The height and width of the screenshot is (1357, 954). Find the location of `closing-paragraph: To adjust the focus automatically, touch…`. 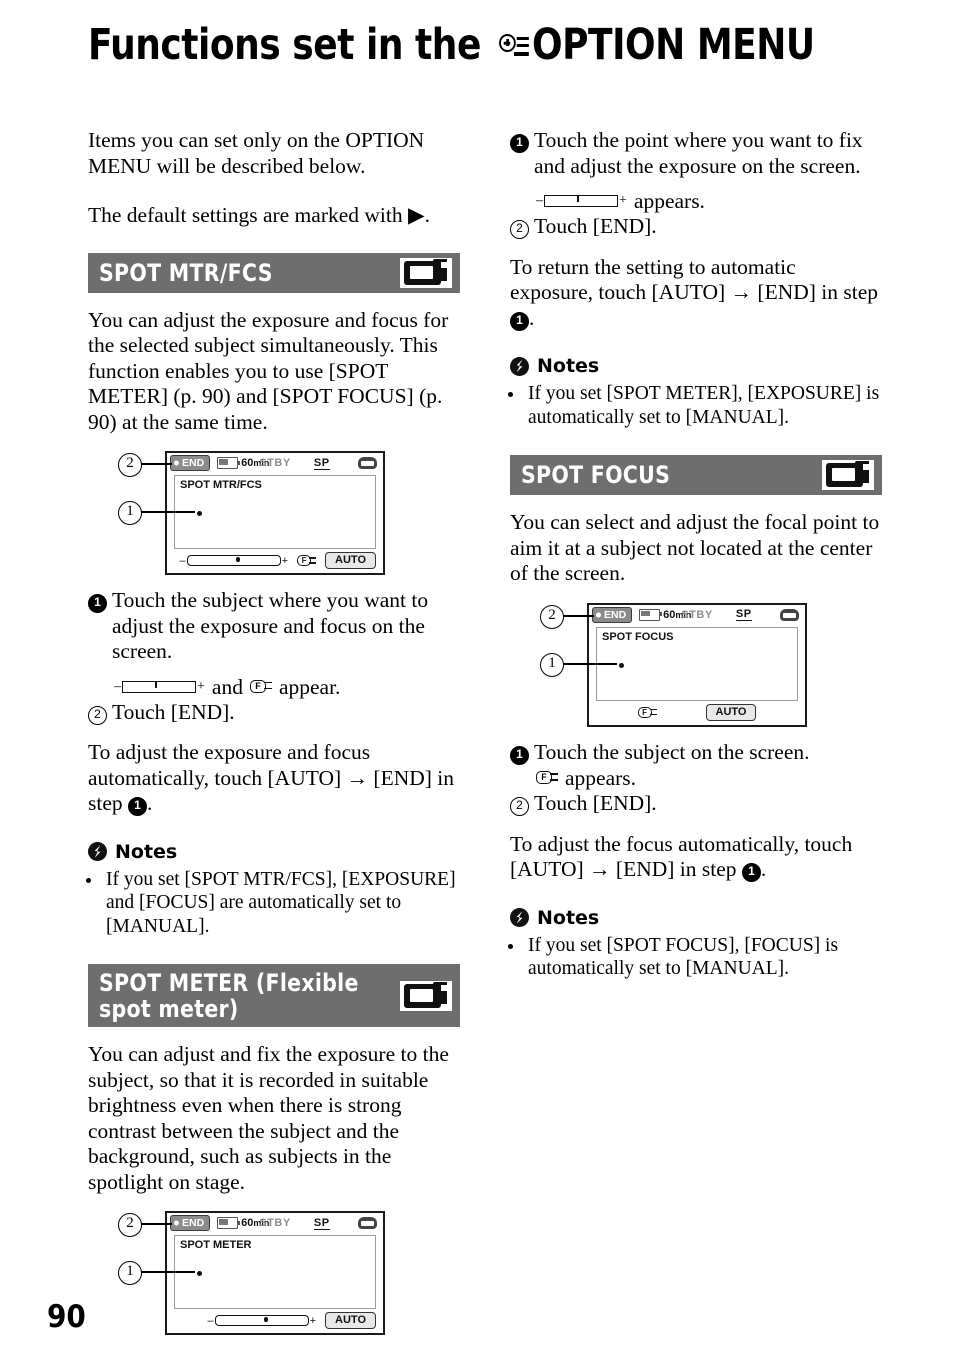

closing-paragraph: To adjust the focus automatically, touch… is located at coordinates (696, 857).